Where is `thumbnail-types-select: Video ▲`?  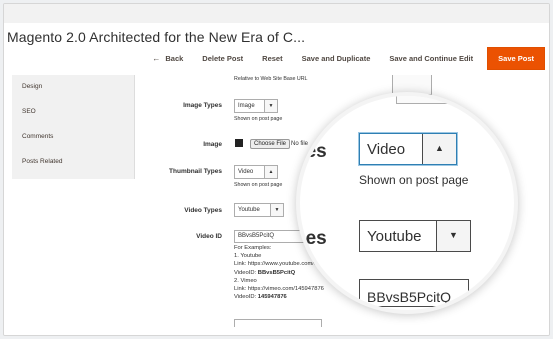 thumbnail-types-select: Video ▲ is located at coordinates (256, 172).